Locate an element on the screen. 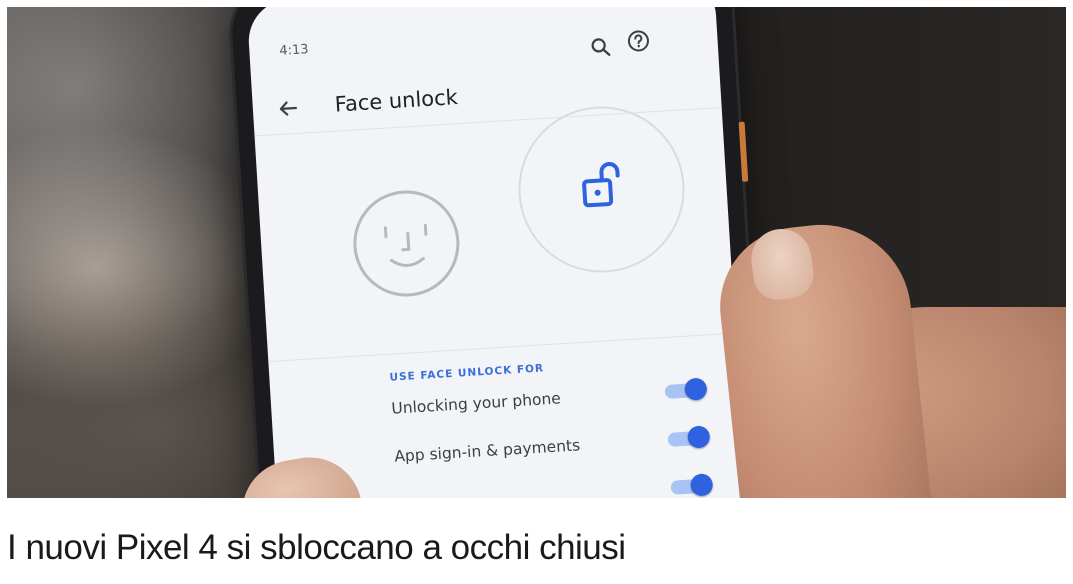  screen-title: Face unlock is located at coordinates (396, 101).